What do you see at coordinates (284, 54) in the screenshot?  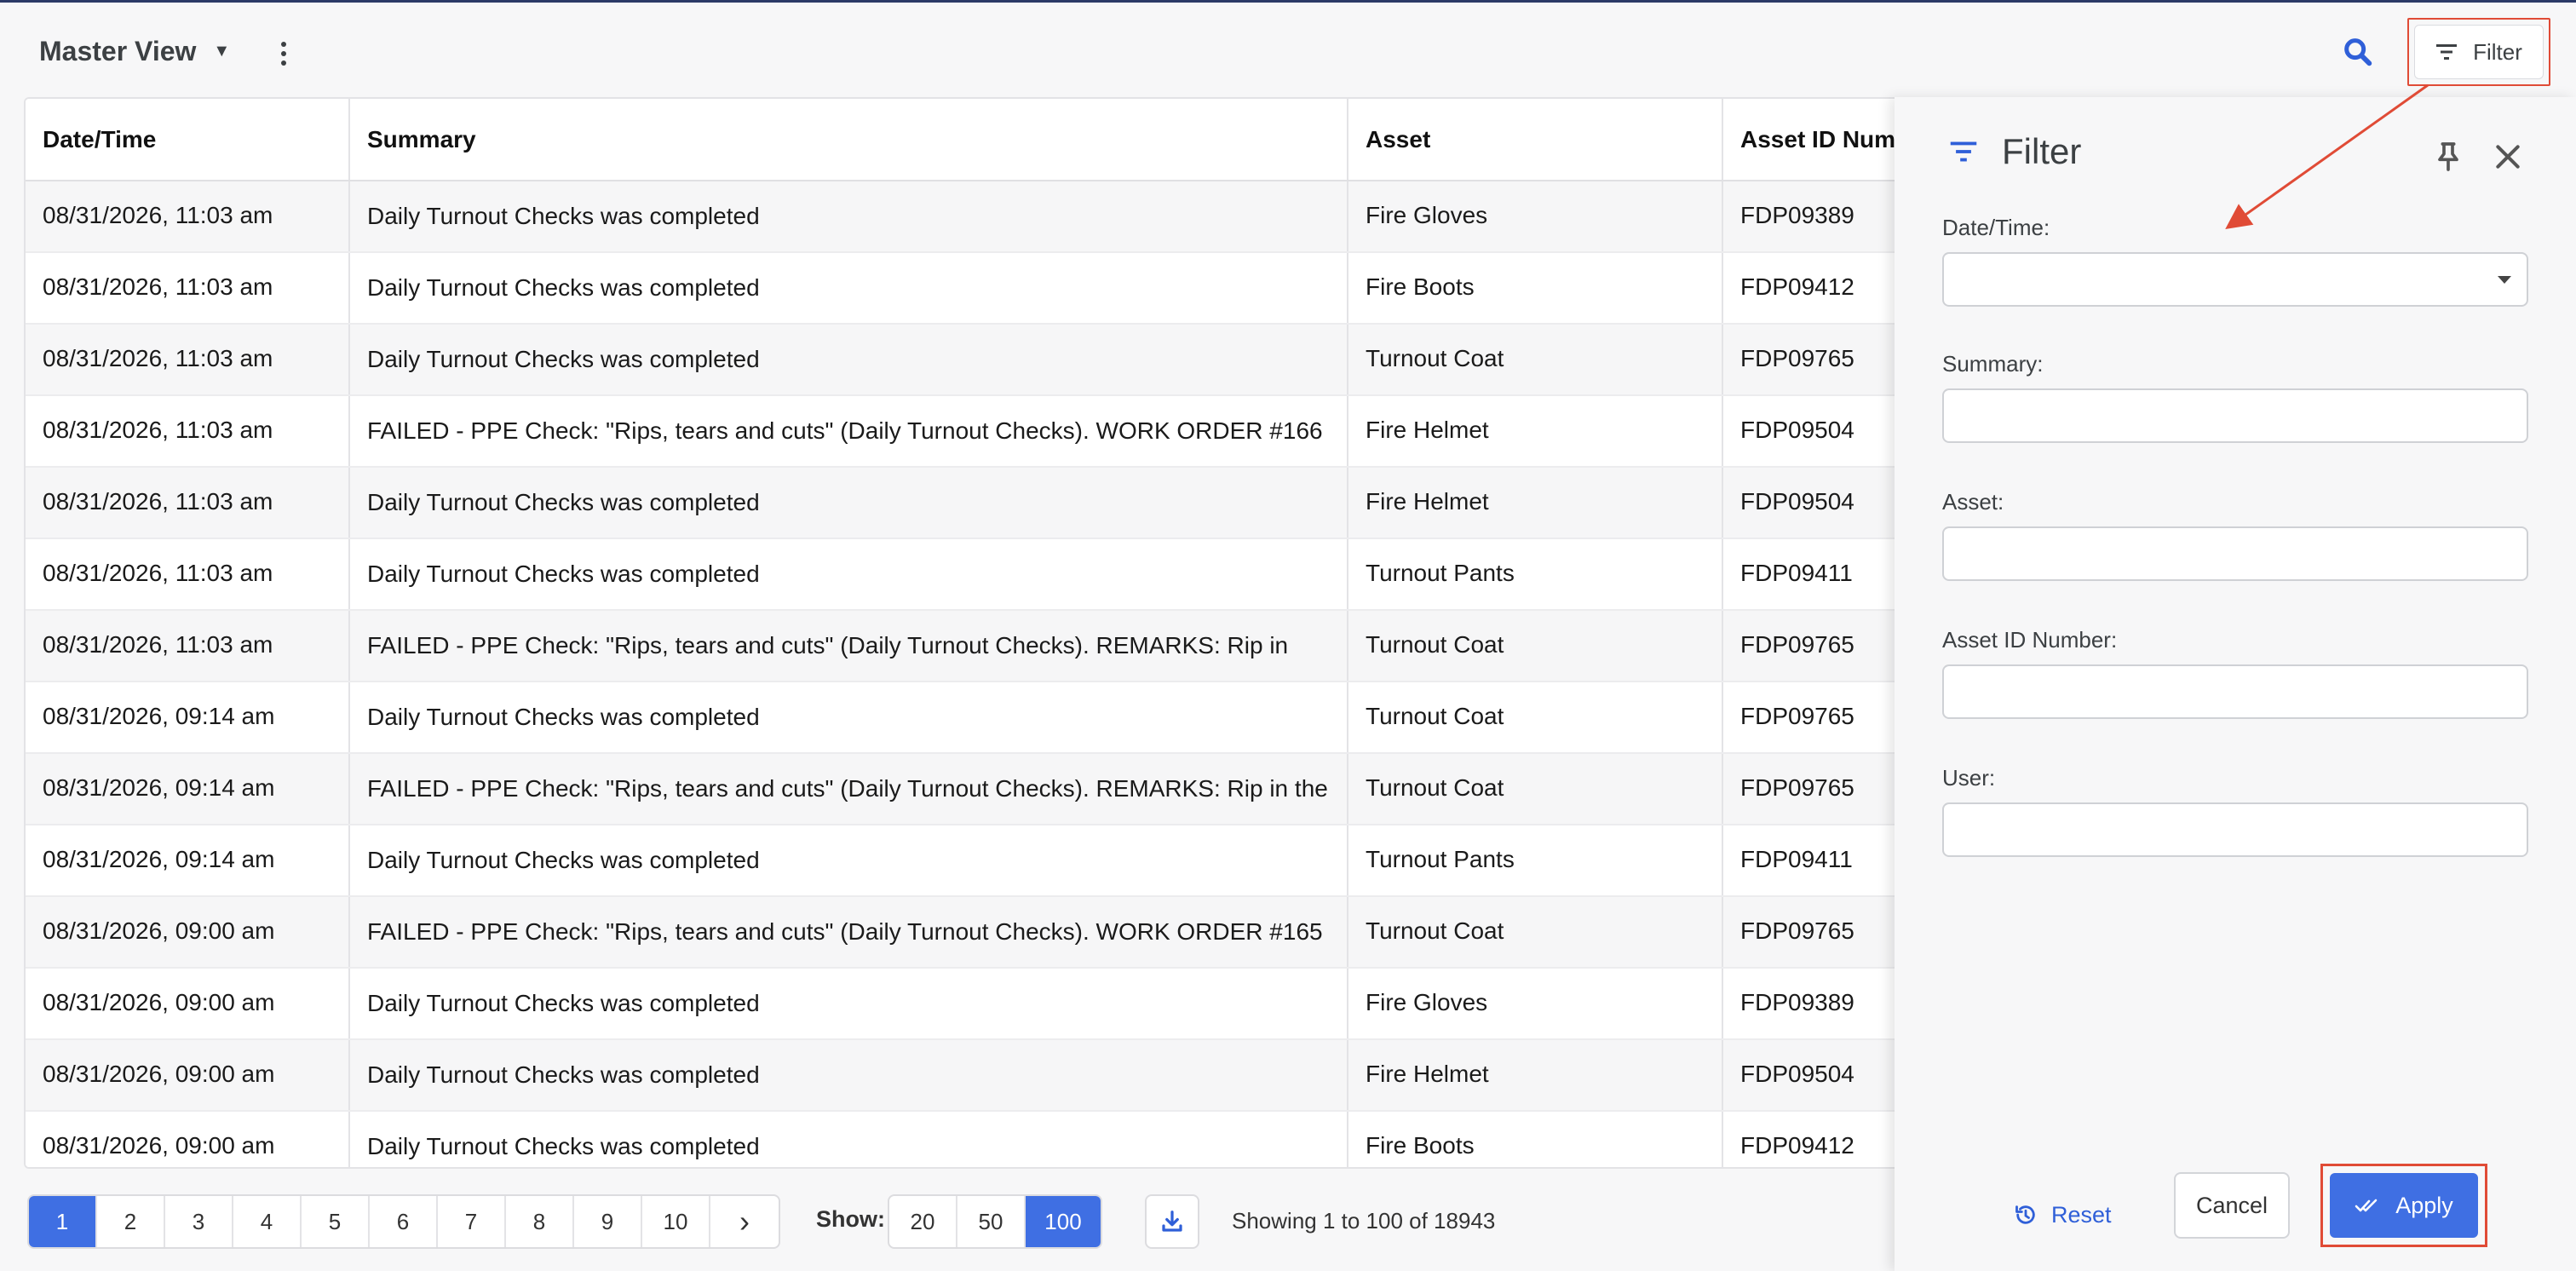 I see `more-options-icon` at bounding box center [284, 54].